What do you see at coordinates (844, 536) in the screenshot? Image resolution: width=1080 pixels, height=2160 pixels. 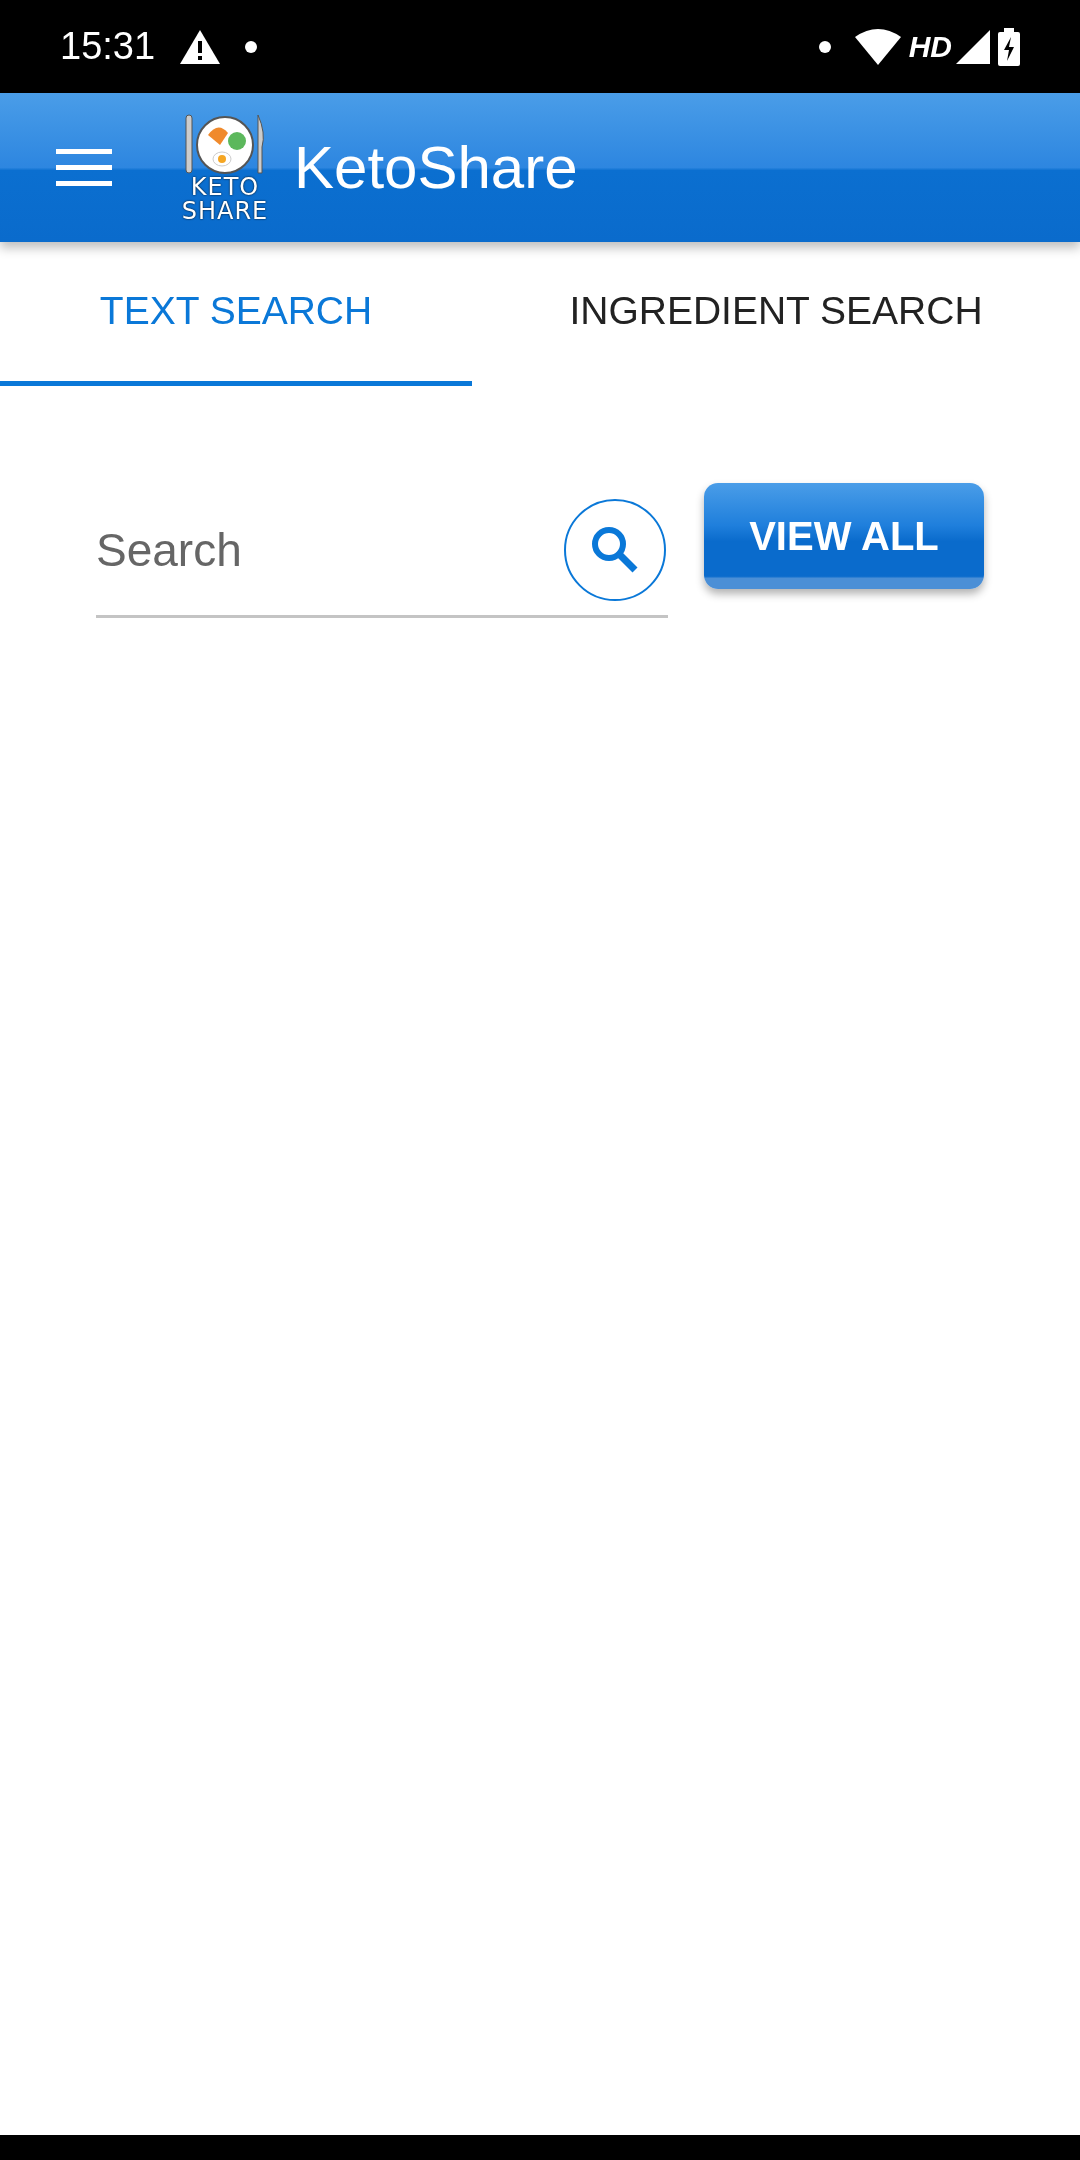 I see `view-all-button: VIEW ALL` at bounding box center [844, 536].